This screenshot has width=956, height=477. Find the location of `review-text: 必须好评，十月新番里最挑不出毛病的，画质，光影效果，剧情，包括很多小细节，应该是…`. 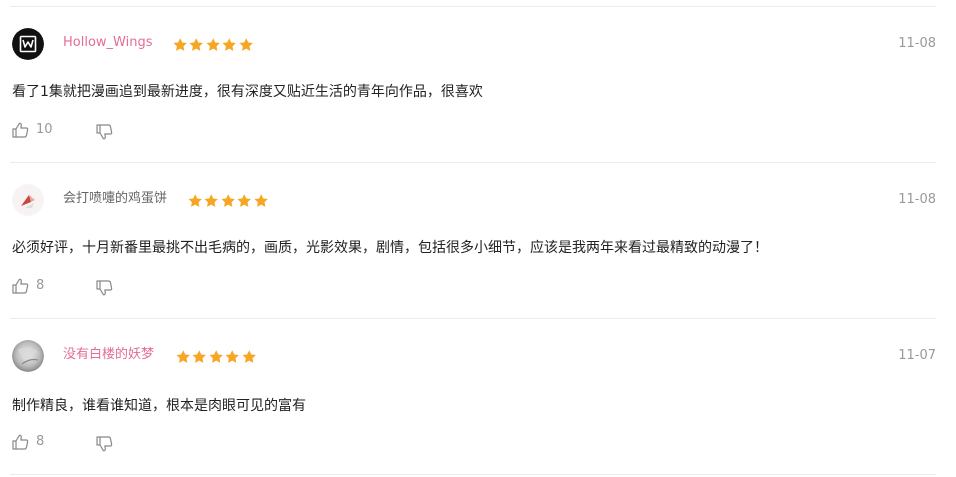

review-text: 必须好评，十月新番里最挑不出毛病的，画质，光影效果，剧情，包括很多小细节，应该是… is located at coordinates (390, 248).